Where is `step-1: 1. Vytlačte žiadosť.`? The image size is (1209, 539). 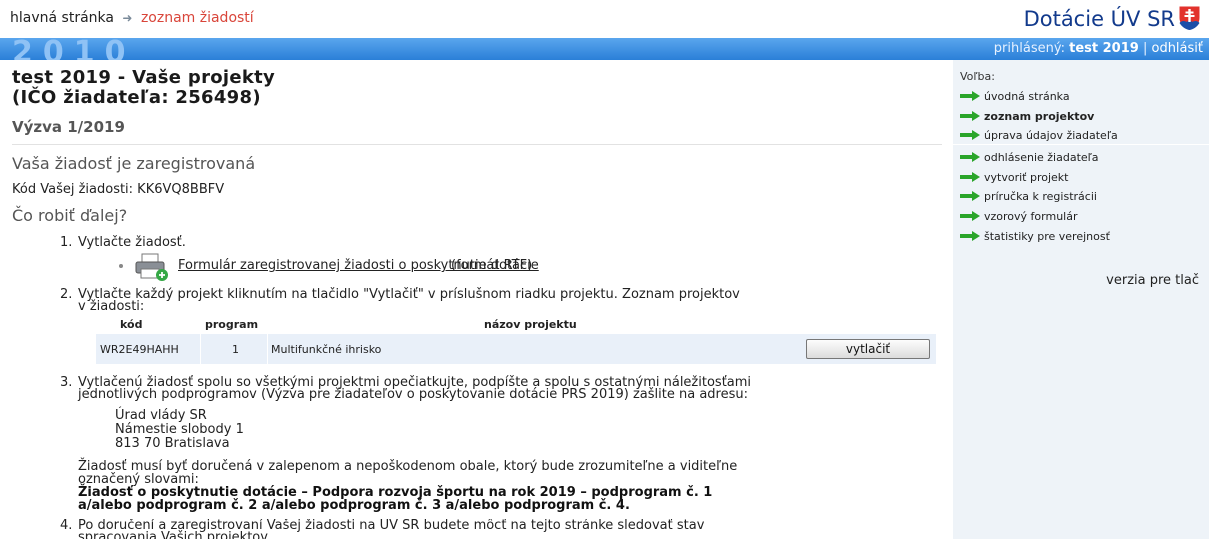 step-1: 1. Vytlačte žiadosť. is located at coordinates (160, 243).